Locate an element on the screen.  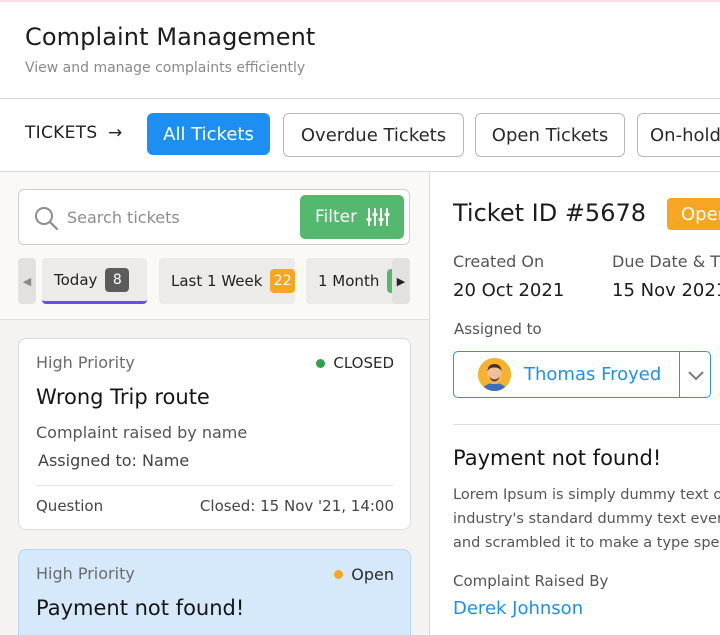
ticket-id: Ticket ID #5678 is located at coordinates (550, 213).